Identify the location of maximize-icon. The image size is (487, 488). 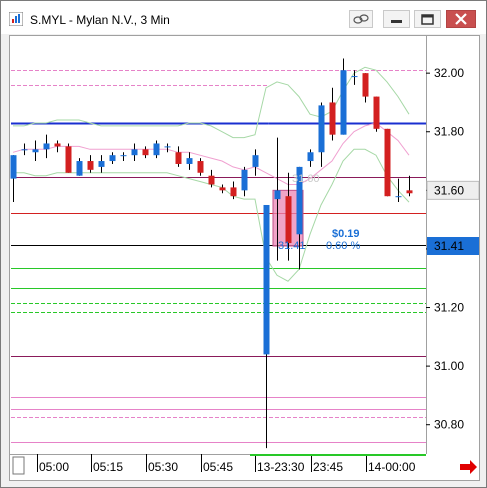
(427, 19).